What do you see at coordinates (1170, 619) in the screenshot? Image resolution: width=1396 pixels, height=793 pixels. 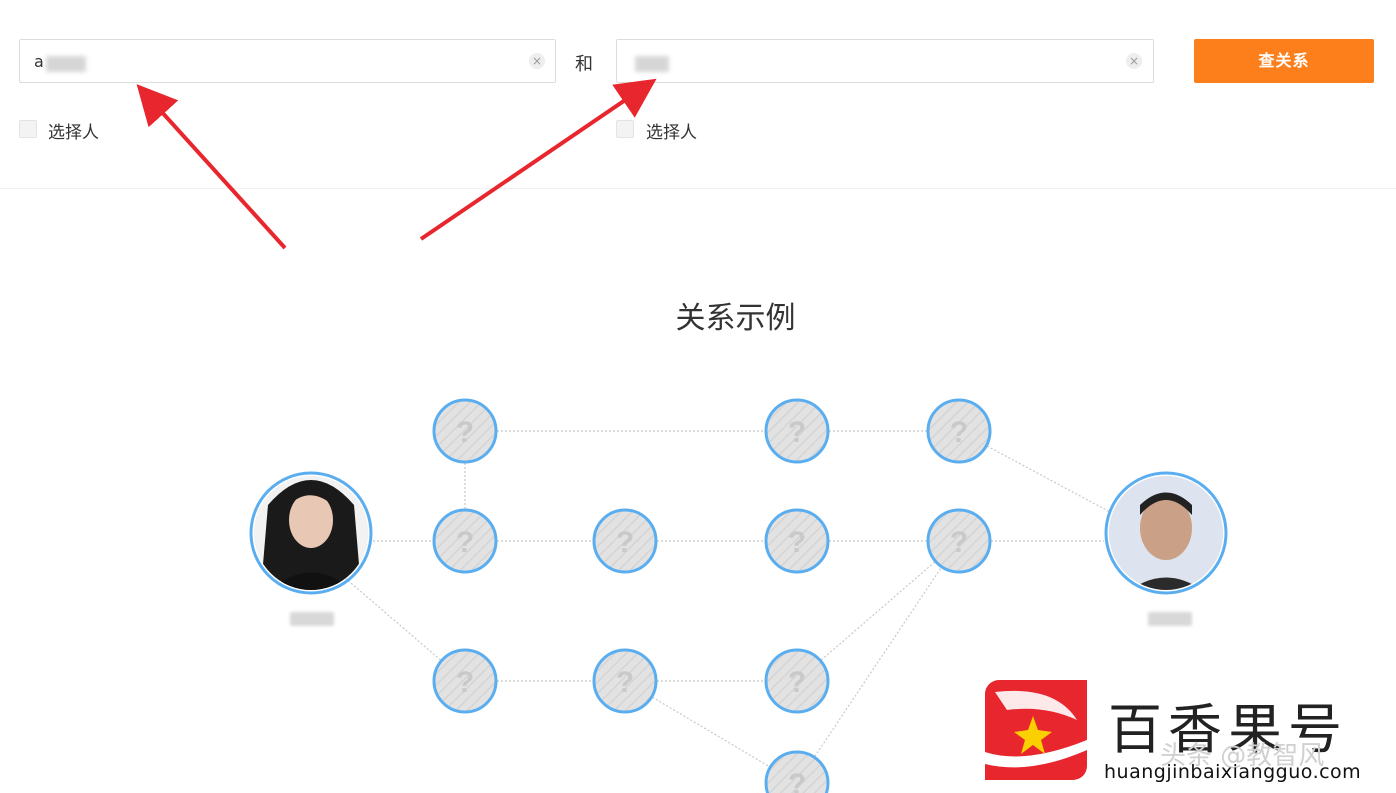 I see `person-b-name-redacted` at bounding box center [1170, 619].